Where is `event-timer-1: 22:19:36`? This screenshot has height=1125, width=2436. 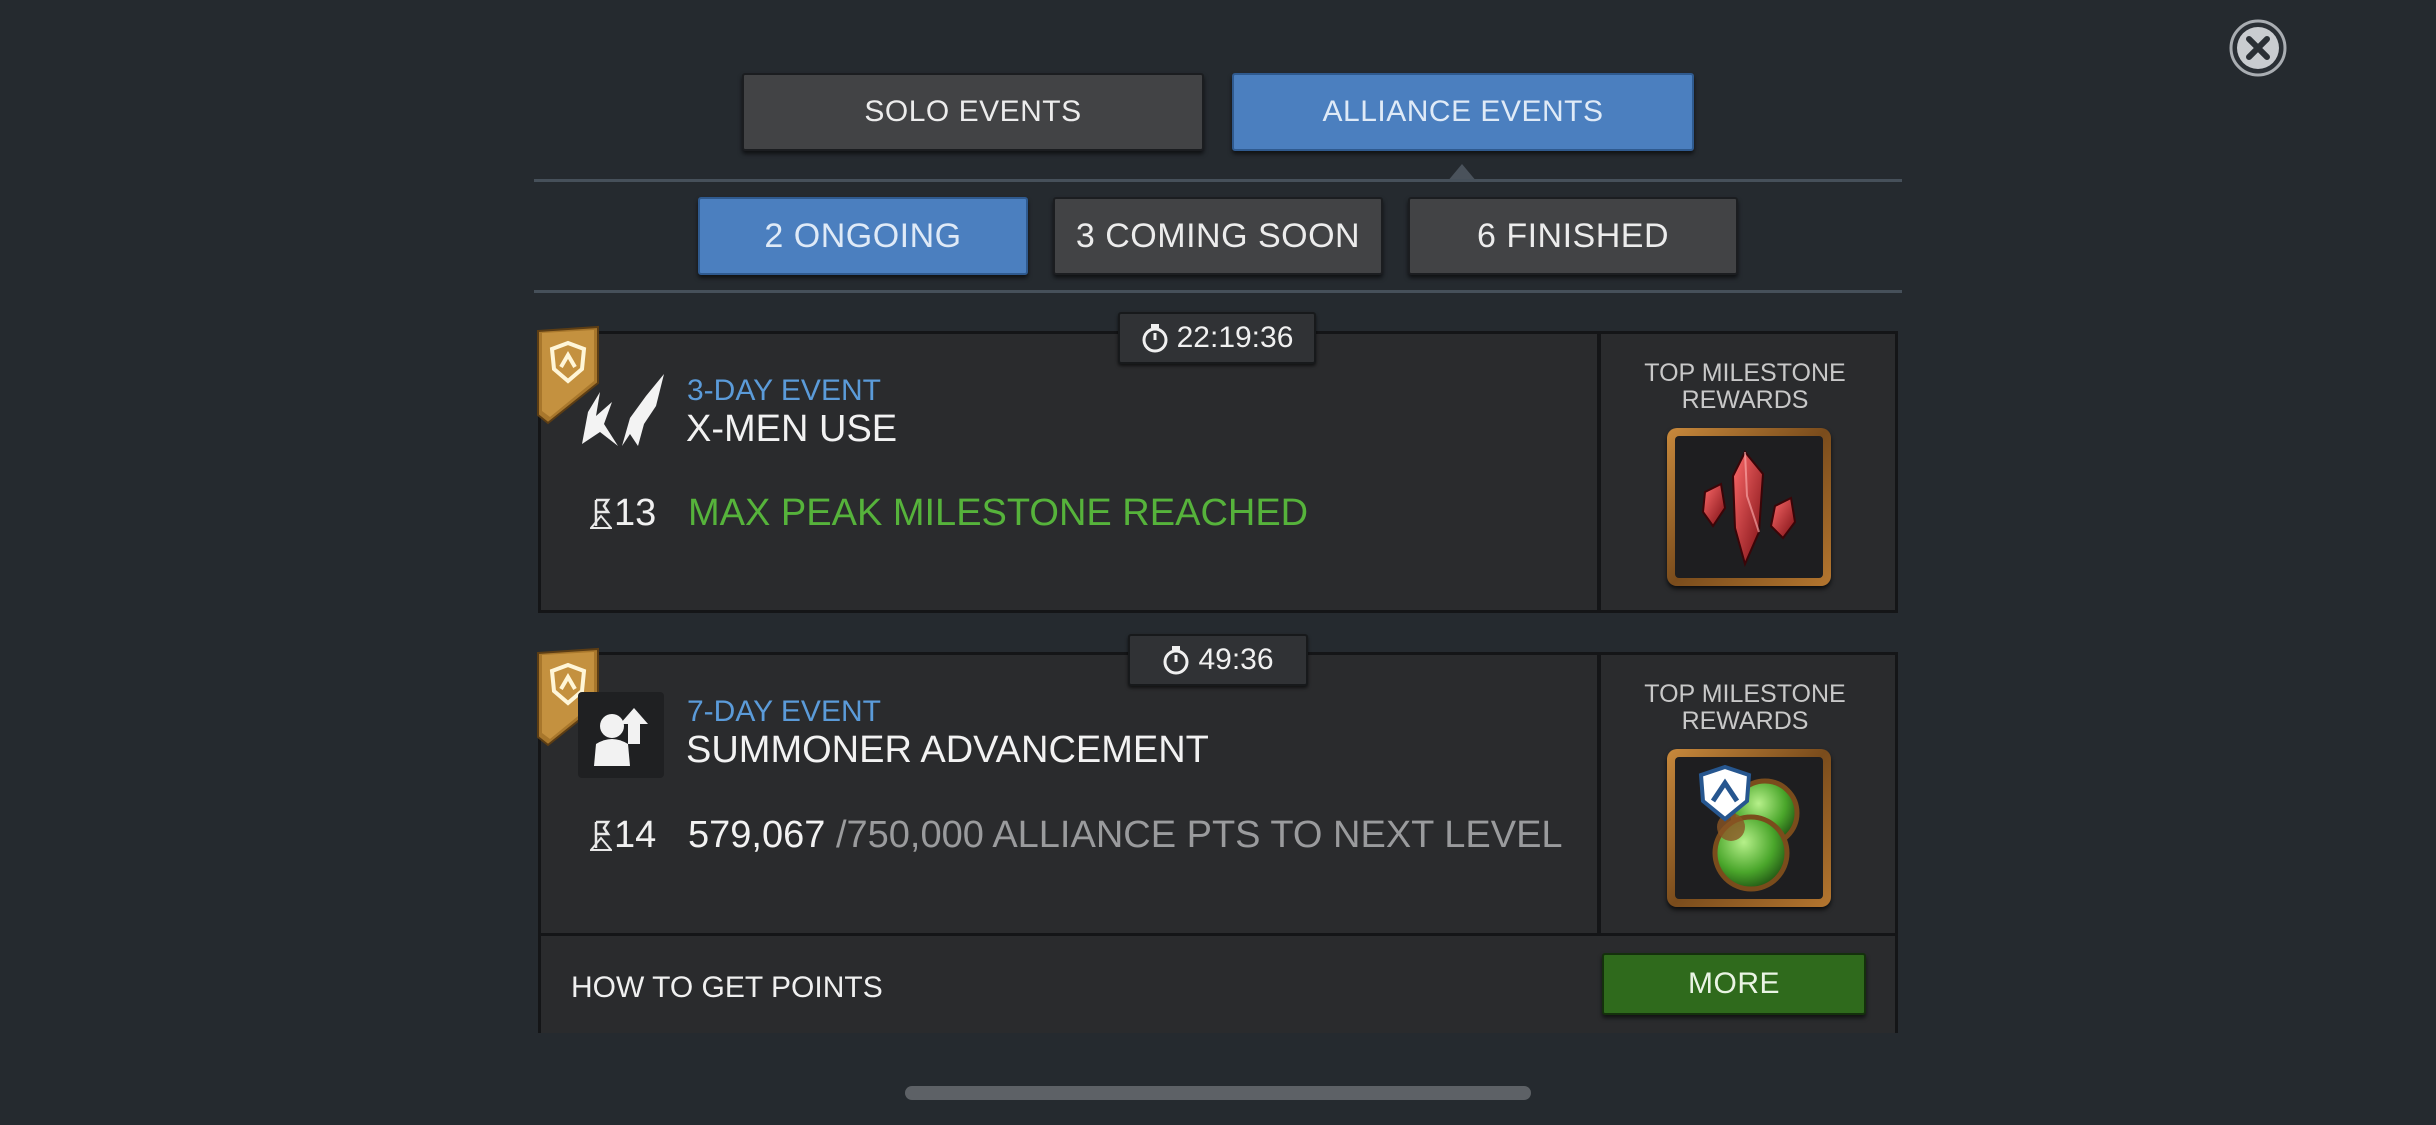 event-timer-1: 22:19:36 is located at coordinates (1217, 338).